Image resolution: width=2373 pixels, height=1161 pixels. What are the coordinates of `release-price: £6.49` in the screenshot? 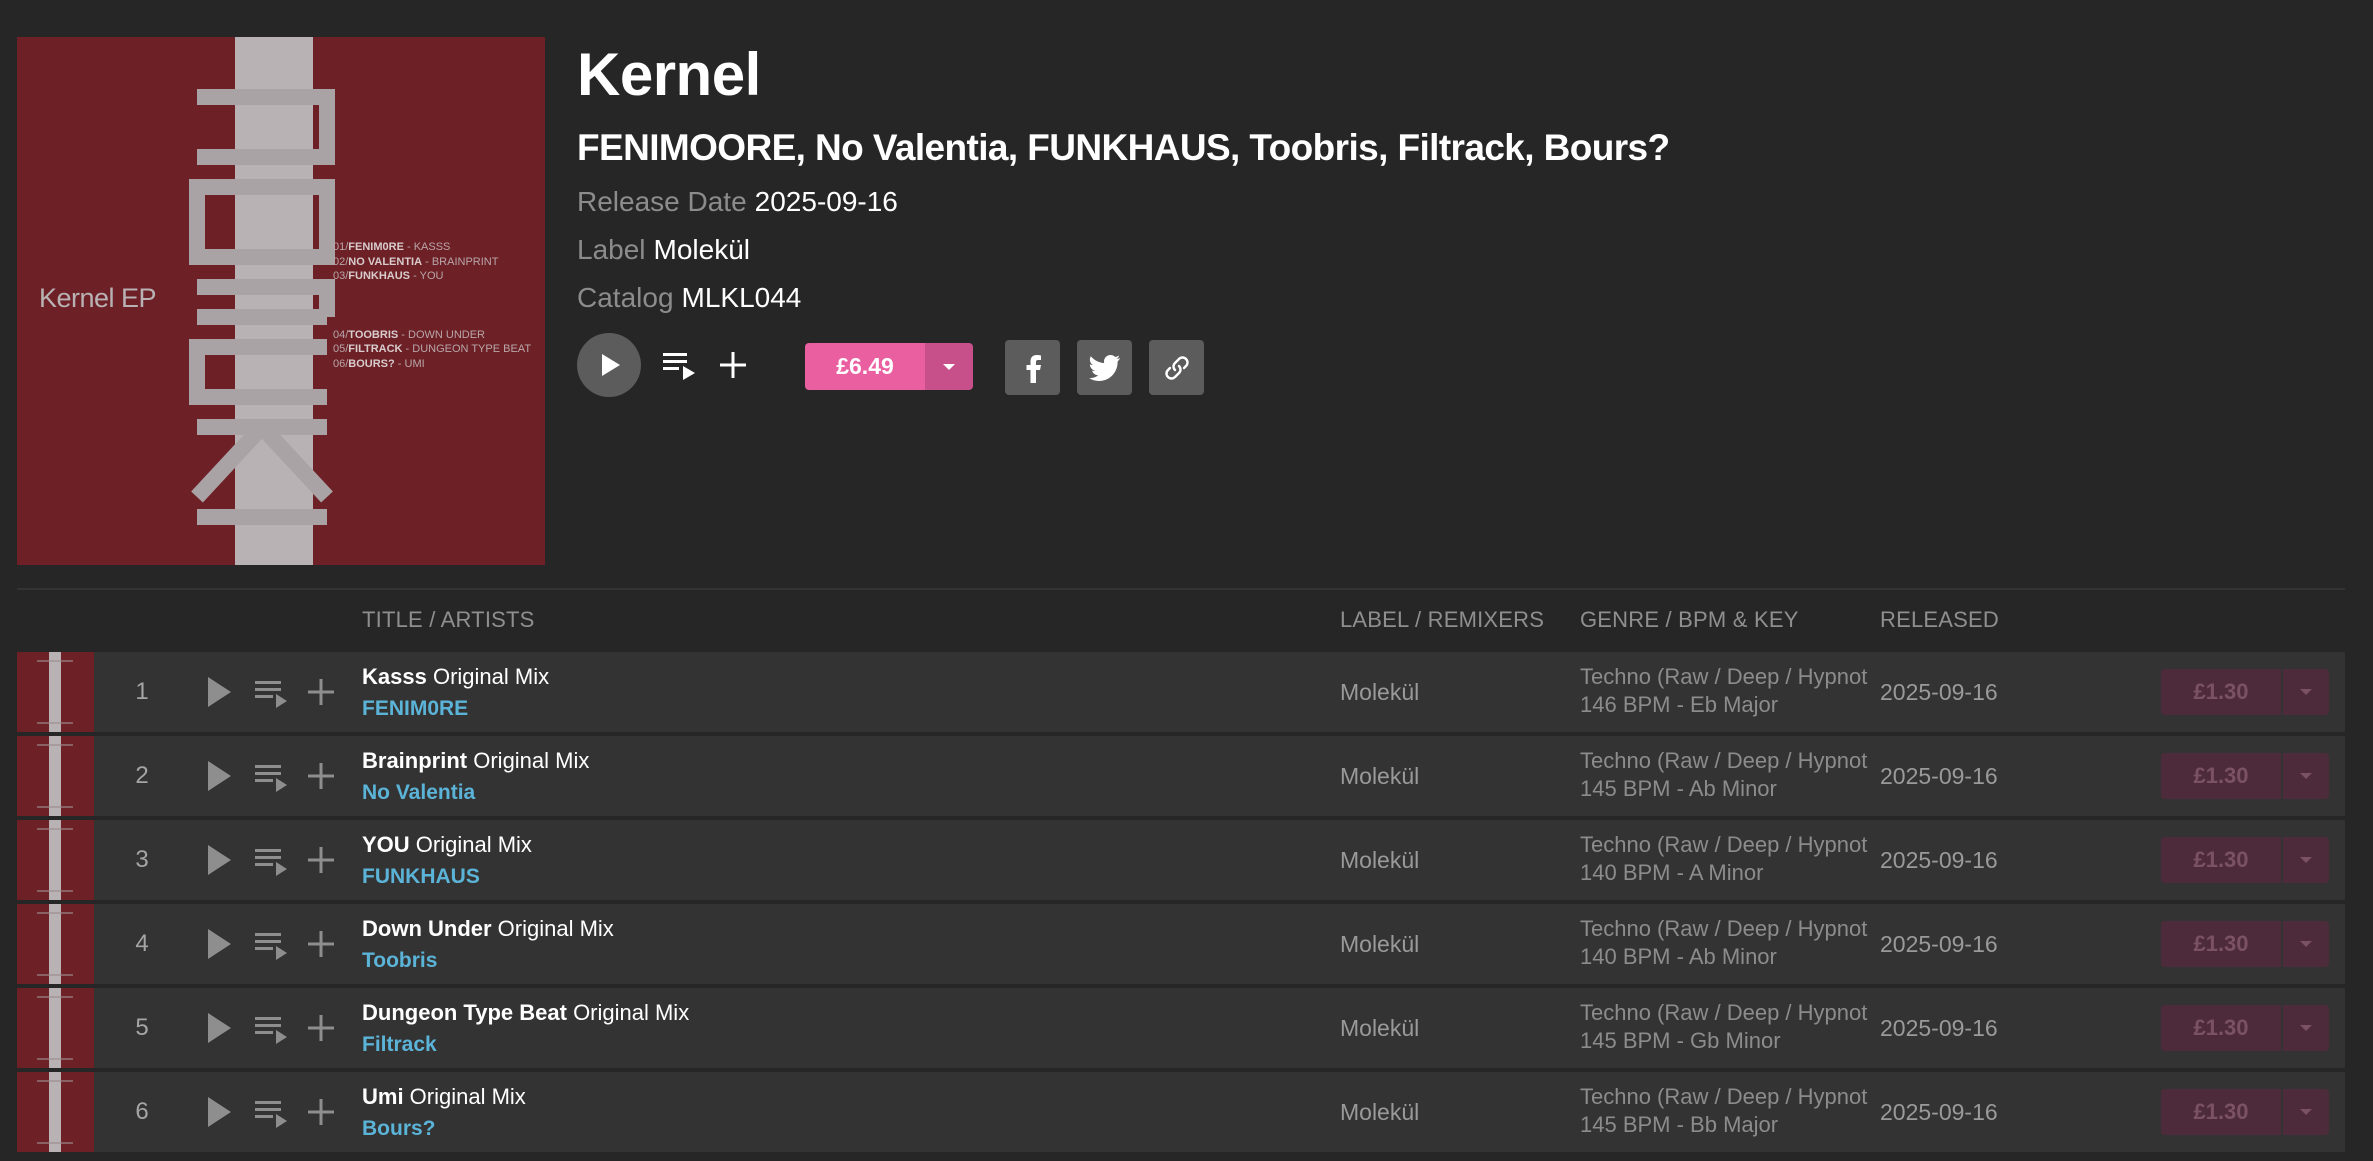 It's located at (865, 366).